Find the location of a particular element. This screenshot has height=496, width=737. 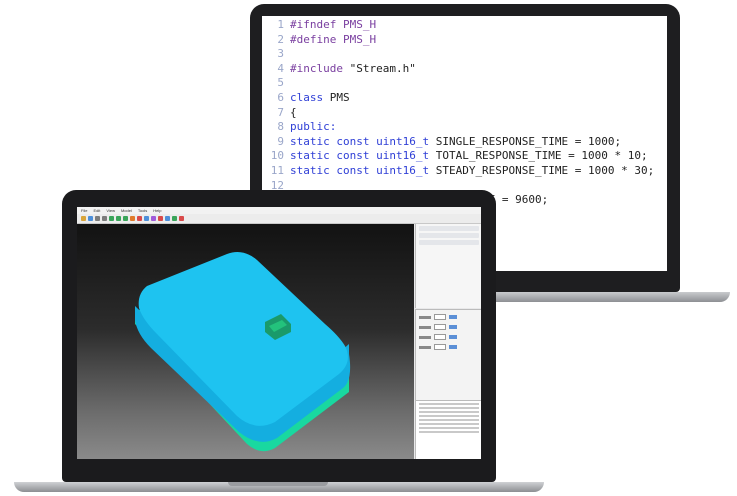

console-panel is located at coordinates (448, 429).